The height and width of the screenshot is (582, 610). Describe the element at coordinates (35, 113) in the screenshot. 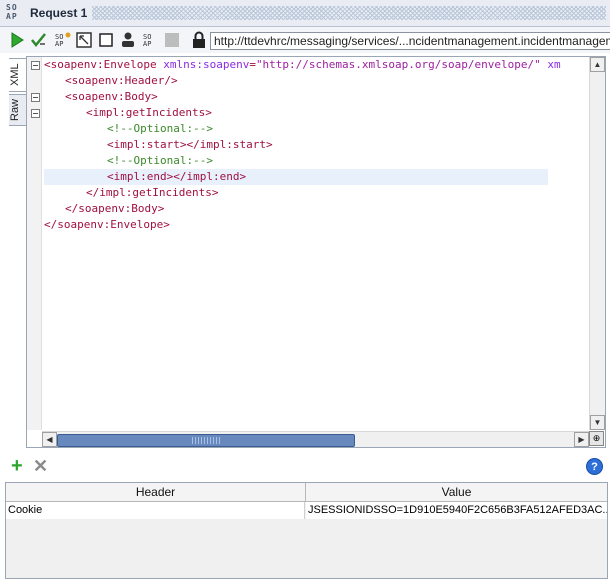

I see `fold-toggle-get-incidents` at that location.